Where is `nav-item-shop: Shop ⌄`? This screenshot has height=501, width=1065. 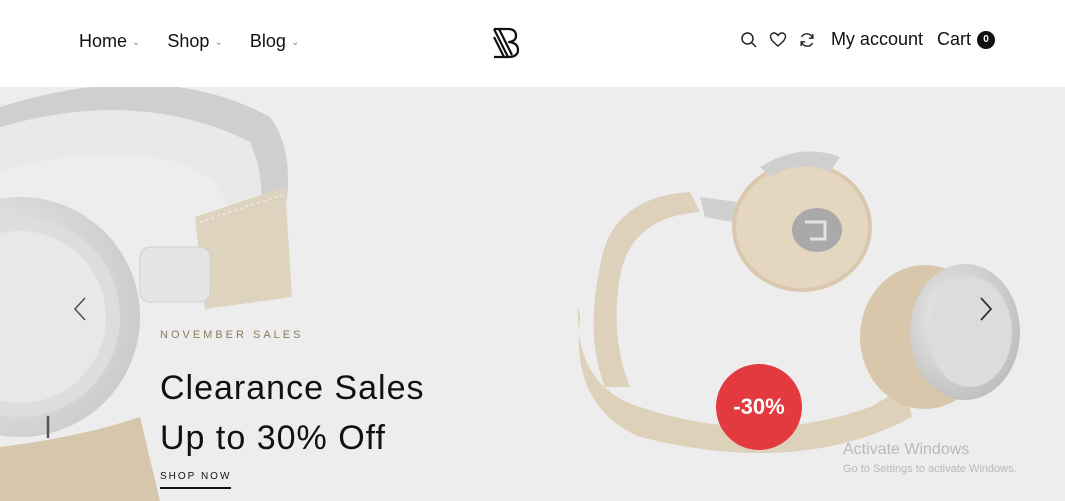 nav-item-shop: Shop ⌄ is located at coordinates (194, 41).